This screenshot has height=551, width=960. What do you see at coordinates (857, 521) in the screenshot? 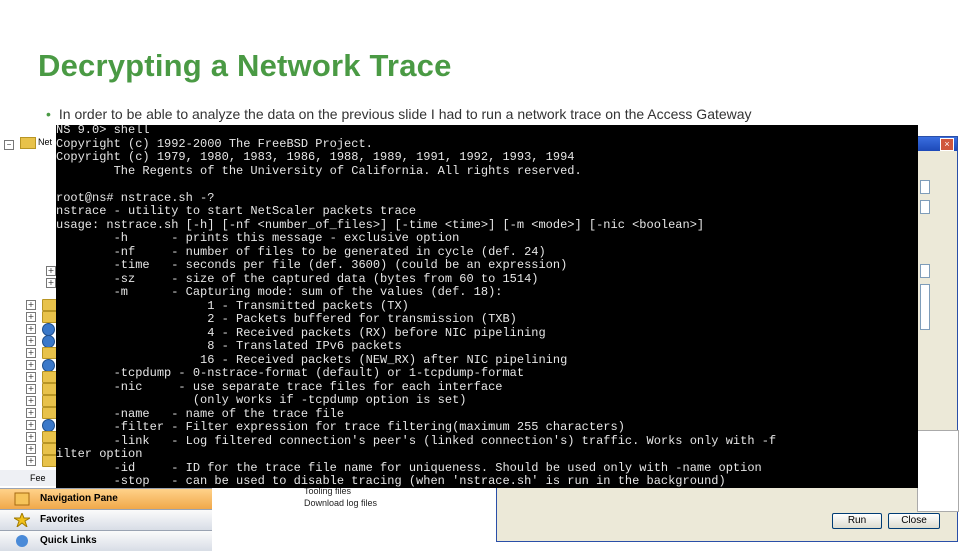
I see `run-button: Run` at bounding box center [857, 521].